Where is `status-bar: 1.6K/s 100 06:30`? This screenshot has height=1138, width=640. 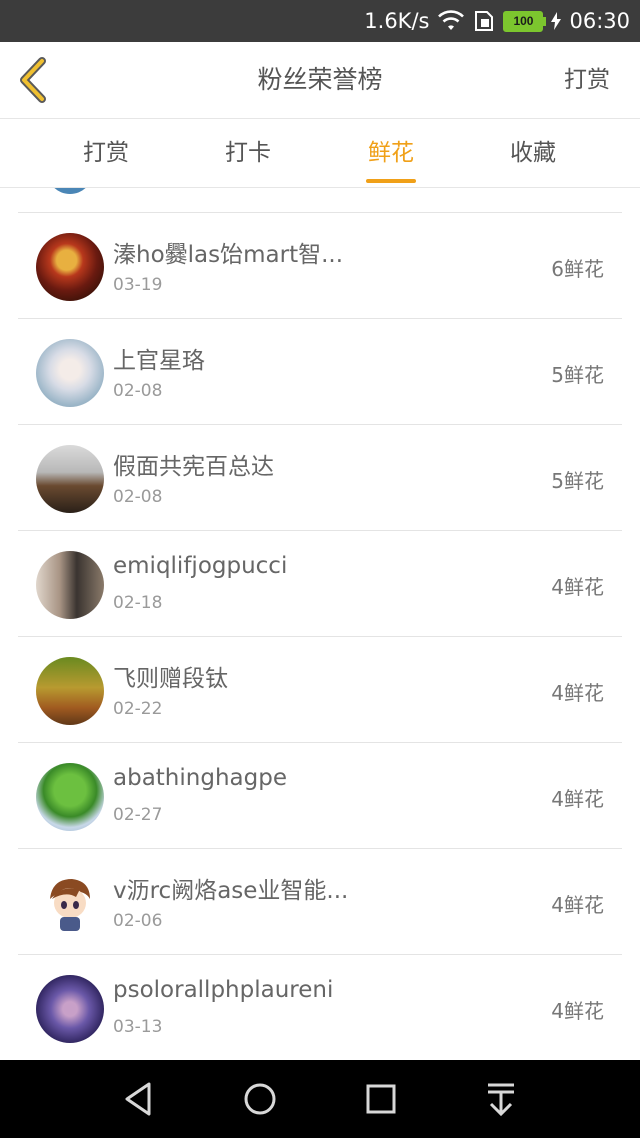
status-bar: 1.6K/s 100 06:30 is located at coordinates (320, 21).